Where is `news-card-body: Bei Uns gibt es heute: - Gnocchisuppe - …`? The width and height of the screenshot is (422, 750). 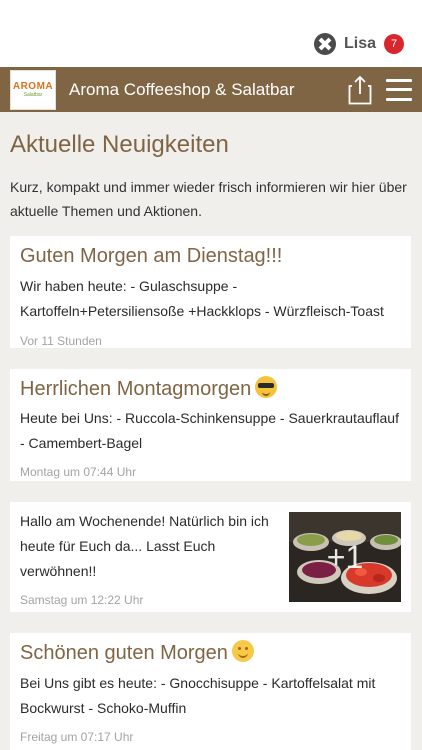
news-card-body: Bei Uns gibt es heute: - Gnocchisuppe - … is located at coordinates (198, 695).